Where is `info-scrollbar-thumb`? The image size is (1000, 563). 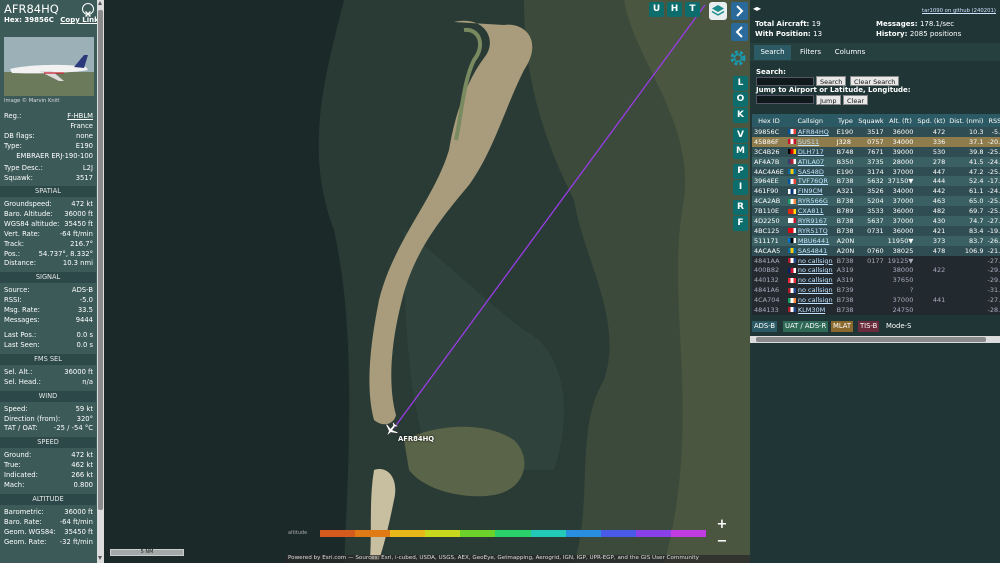
info-scrollbar-thumb is located at coordinates (100, 260).